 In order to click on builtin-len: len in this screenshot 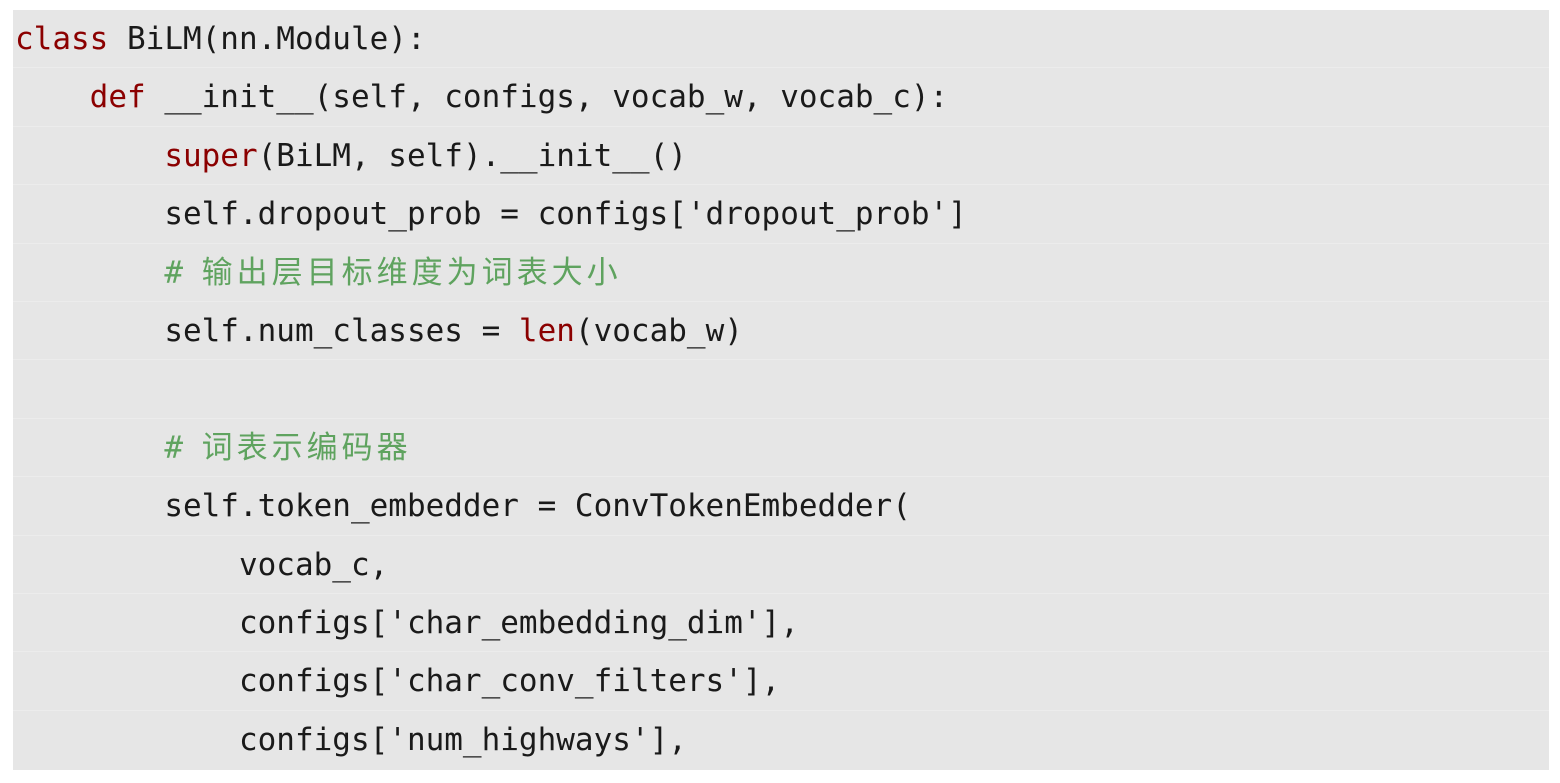, I will do `click(546, 330)`.